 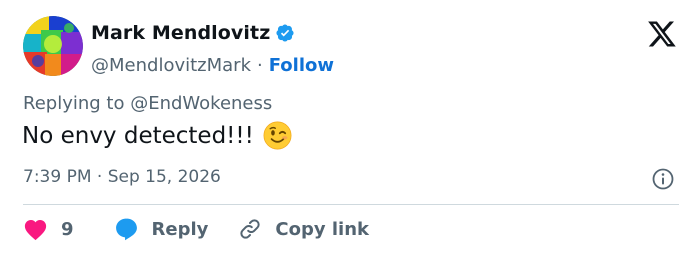 What do you see at coordinates (662, 34) in the screenshot?
I see `x-logo-icon` at bounding box center [662, 34].